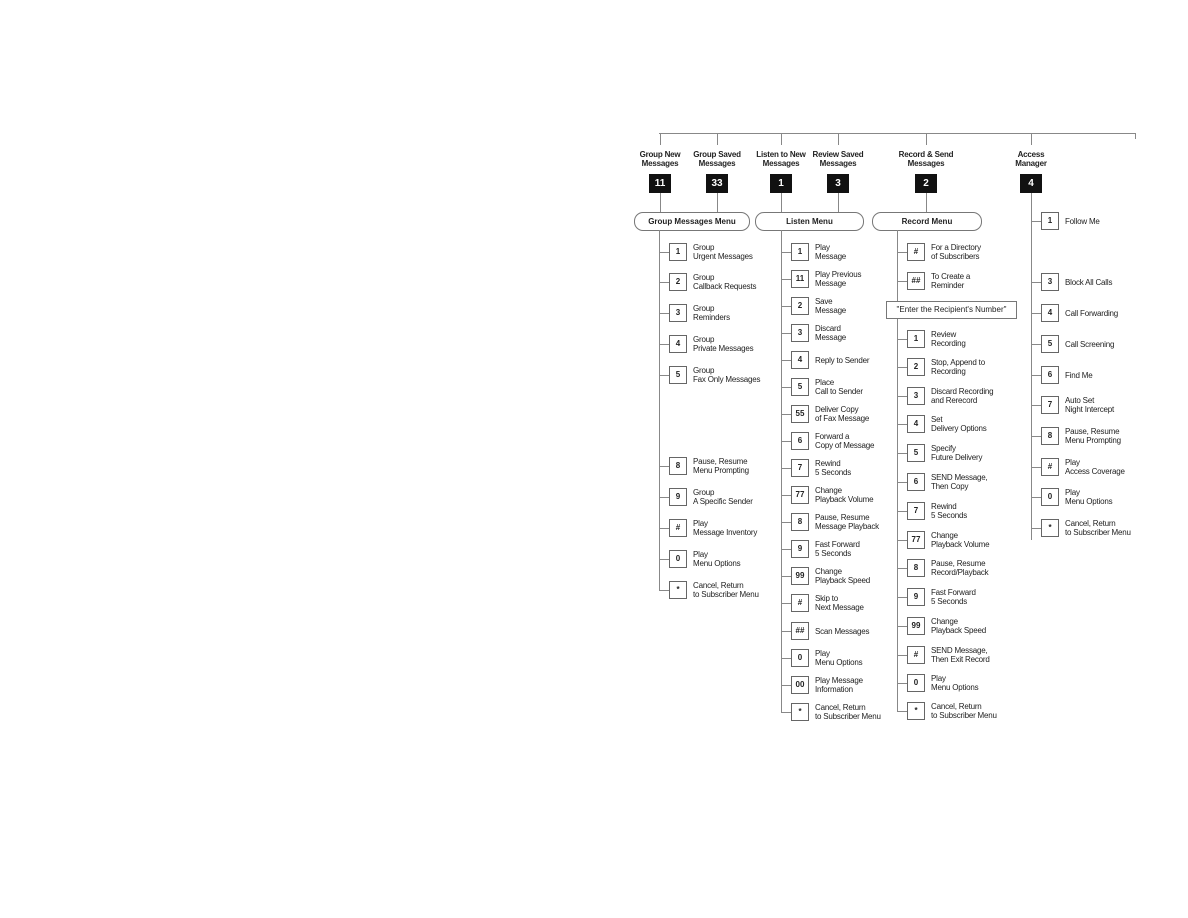  I want to click on header-title-line: Messages, so click(926, 163).